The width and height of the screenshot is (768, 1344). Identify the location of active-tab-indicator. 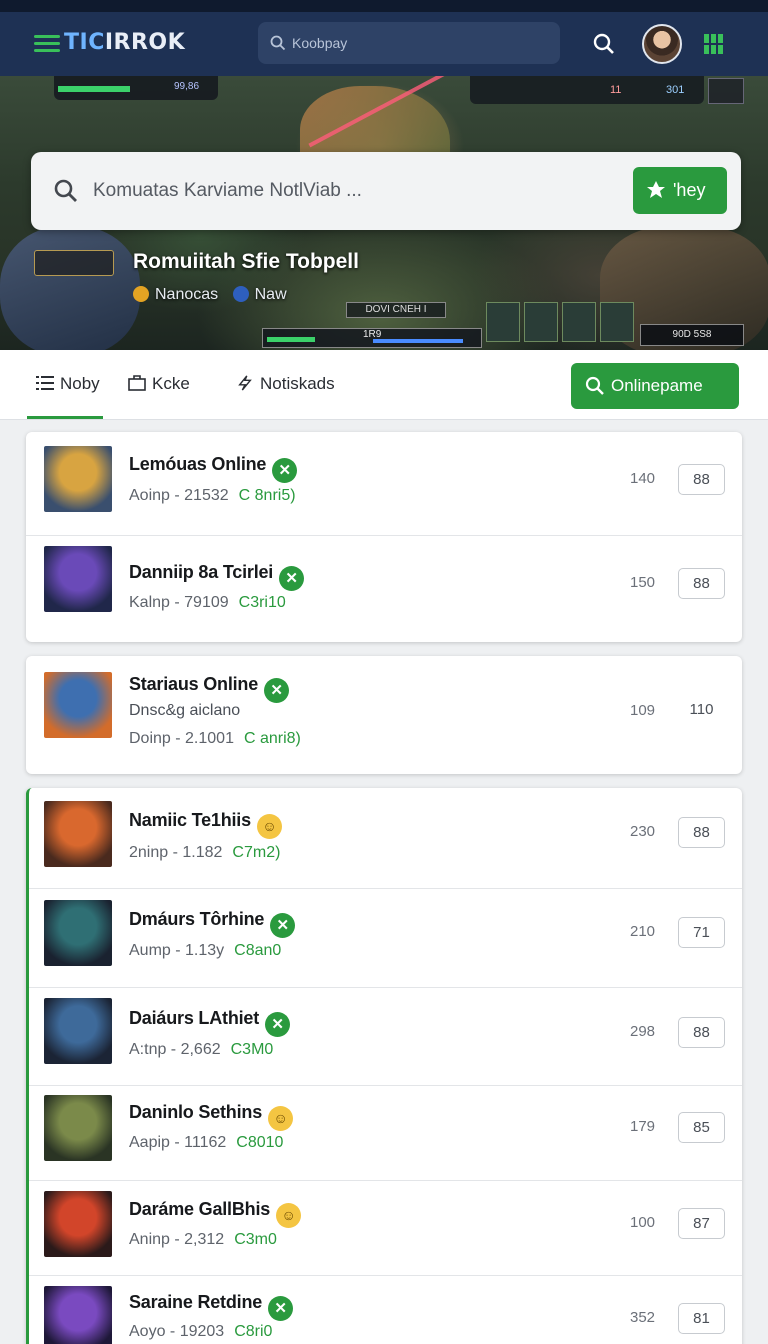
(65, 417).